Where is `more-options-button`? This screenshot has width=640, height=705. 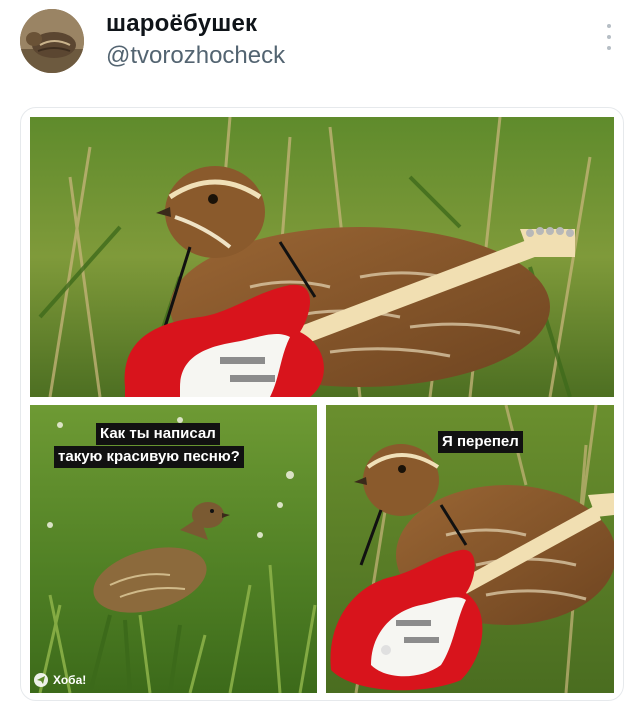
more-options-button is located at coordinates (609, 37).